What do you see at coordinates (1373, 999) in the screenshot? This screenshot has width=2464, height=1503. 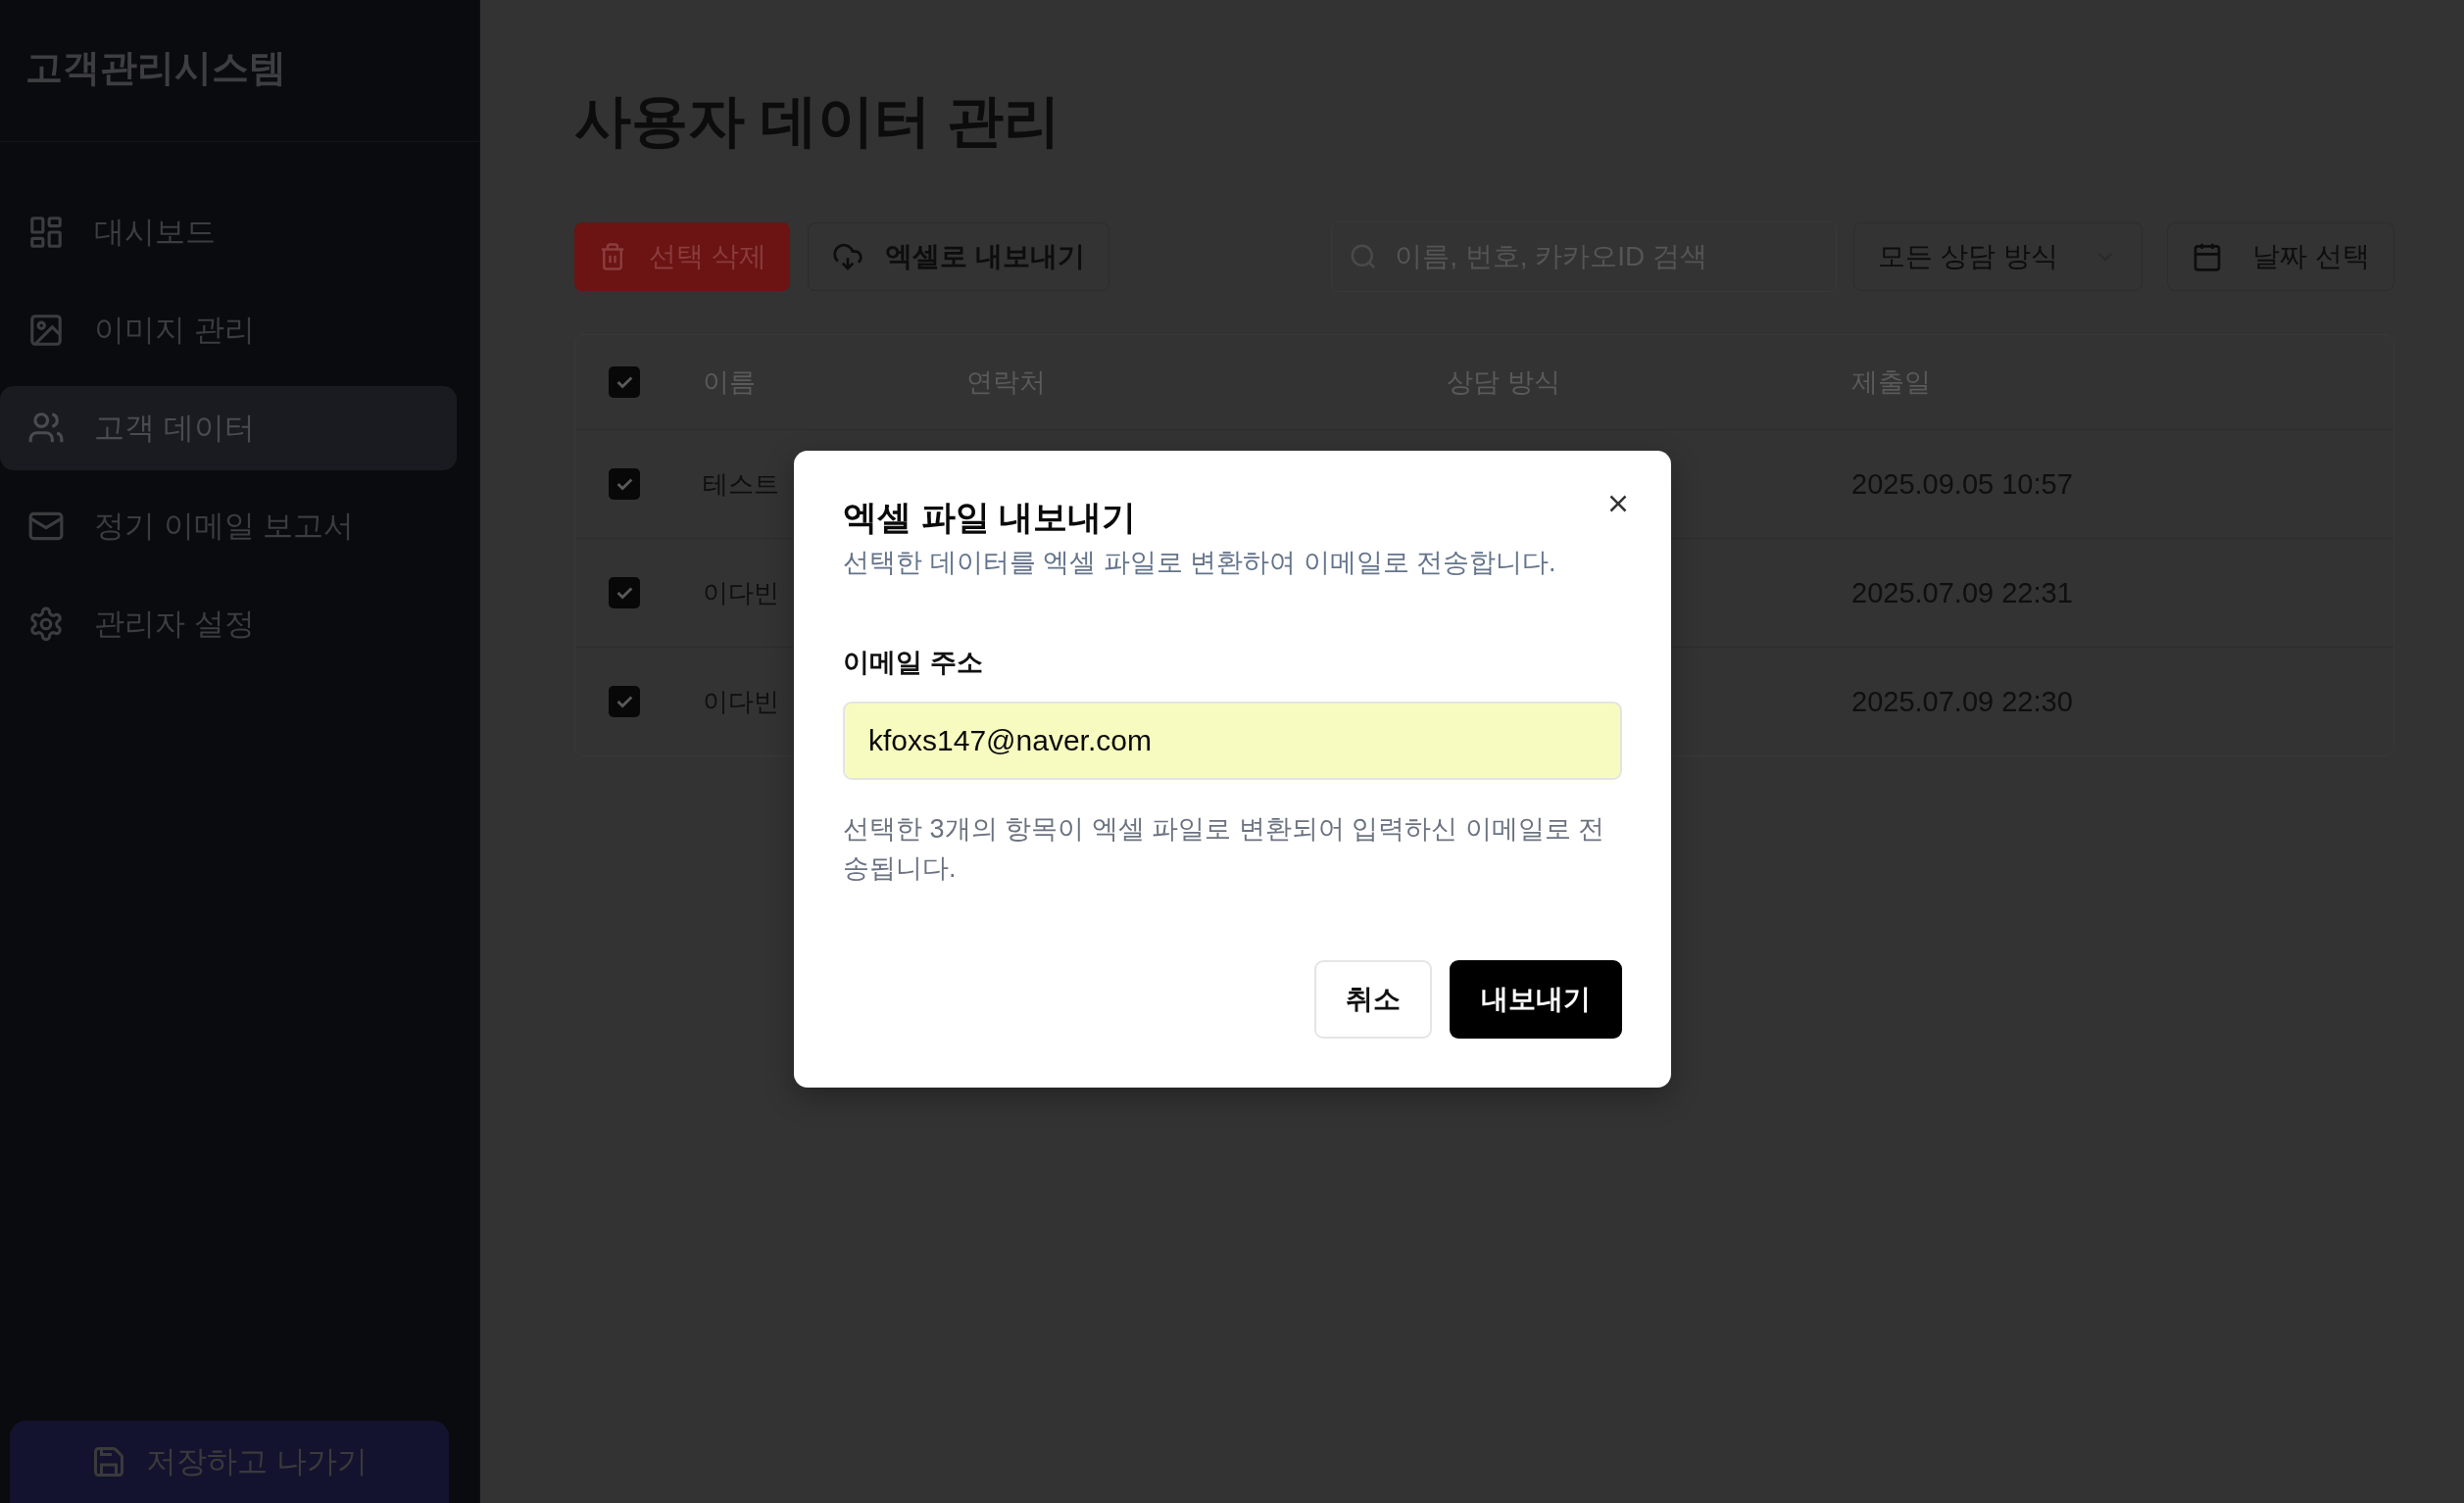 I see `cancel-button: 취소` at bounding box center [1373, 999].